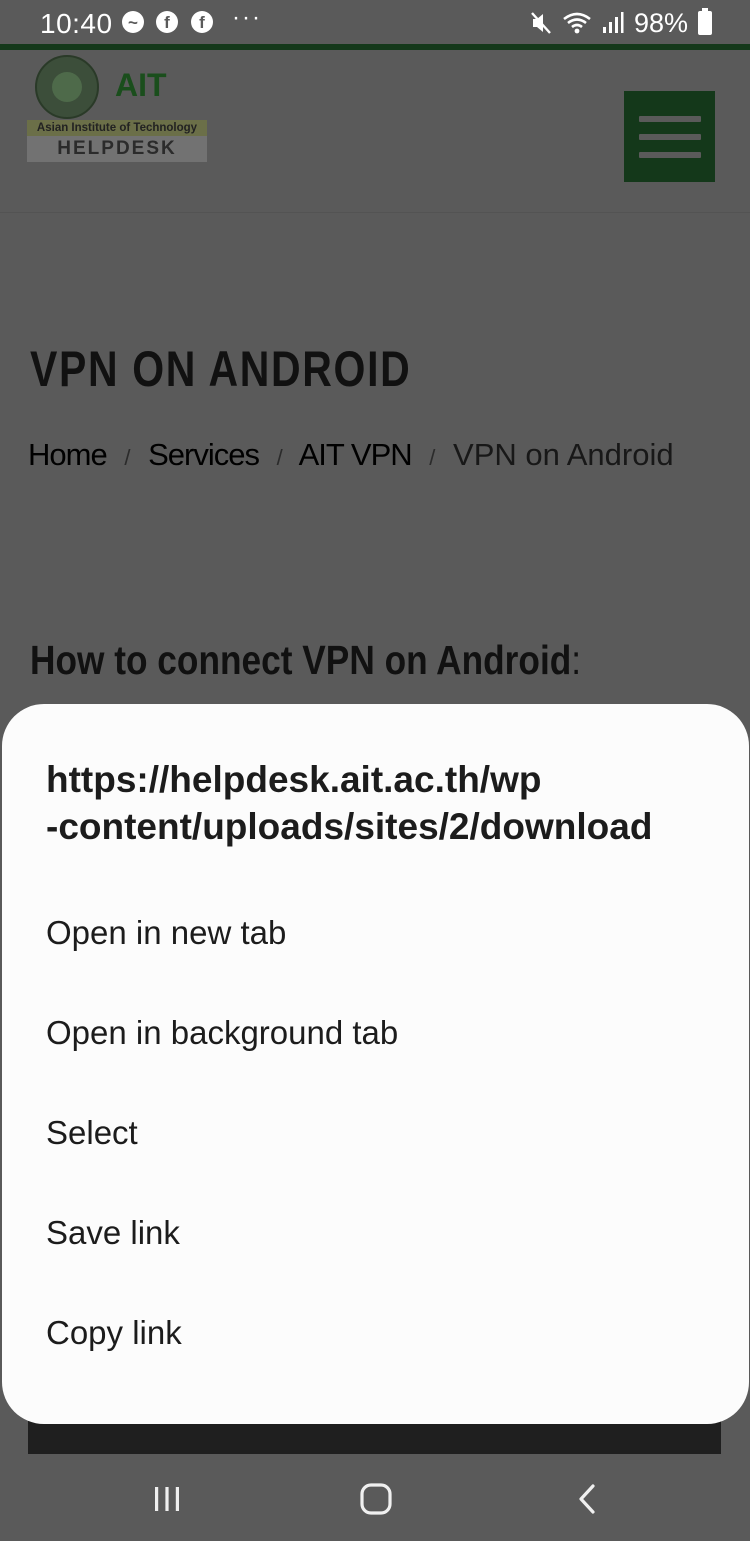 The width and height of the screenshot is (750, 1541). Describe the element at coordinates (669, 118) in the screenshot. I see `hamburger-icon` at that location.